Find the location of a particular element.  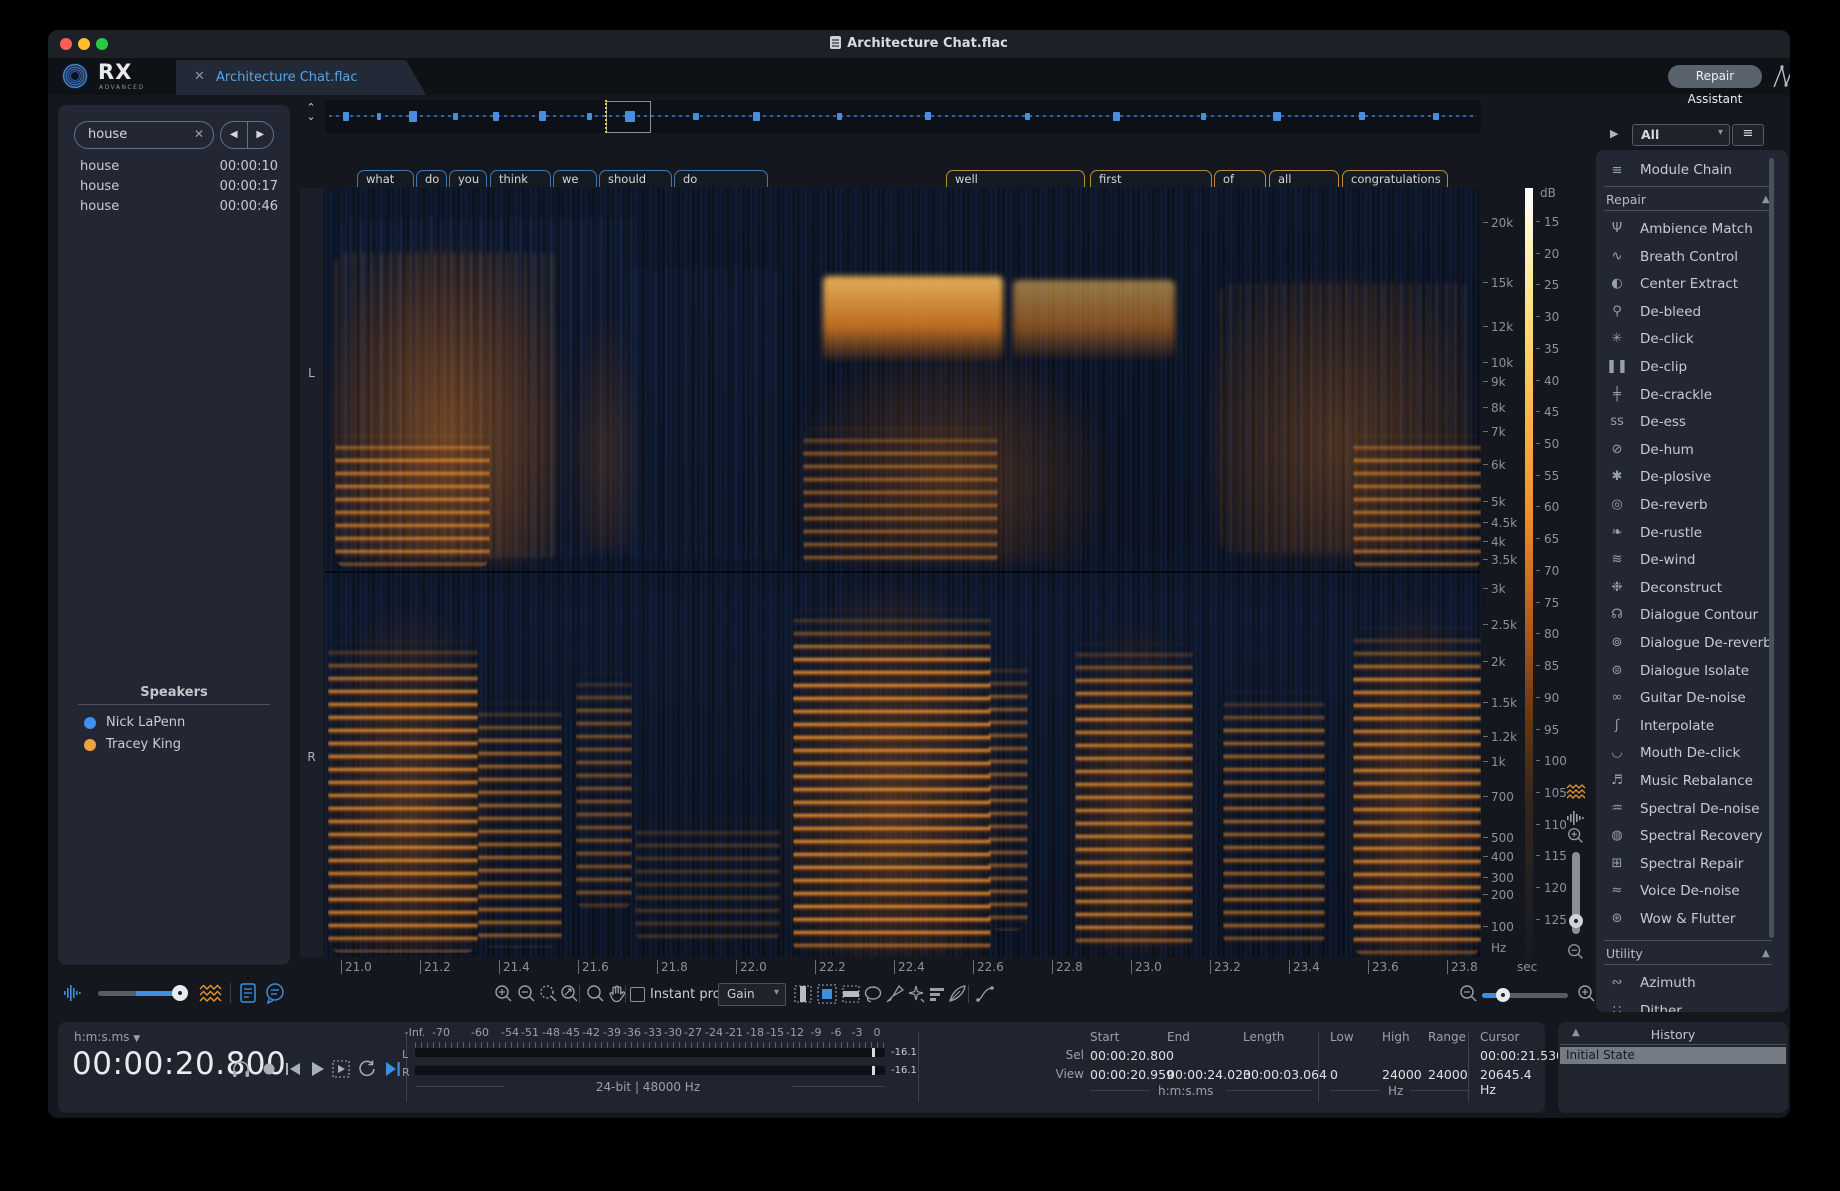

word-label: congratulations is located at coordinates (1395, 178).